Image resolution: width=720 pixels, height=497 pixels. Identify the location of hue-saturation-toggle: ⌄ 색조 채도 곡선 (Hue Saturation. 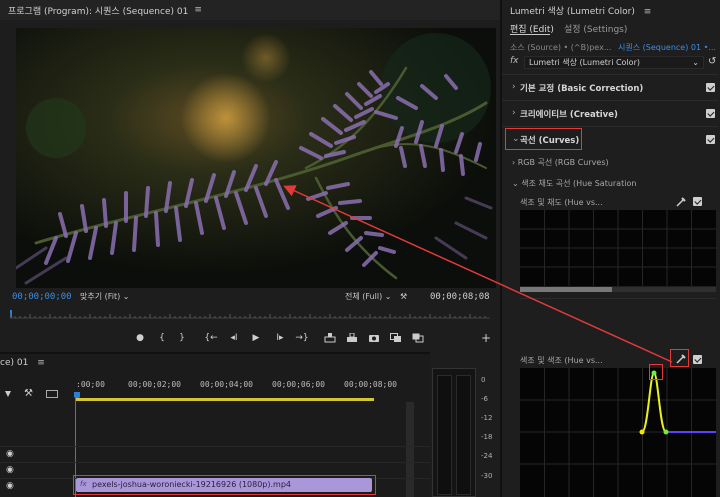
(574, 183).